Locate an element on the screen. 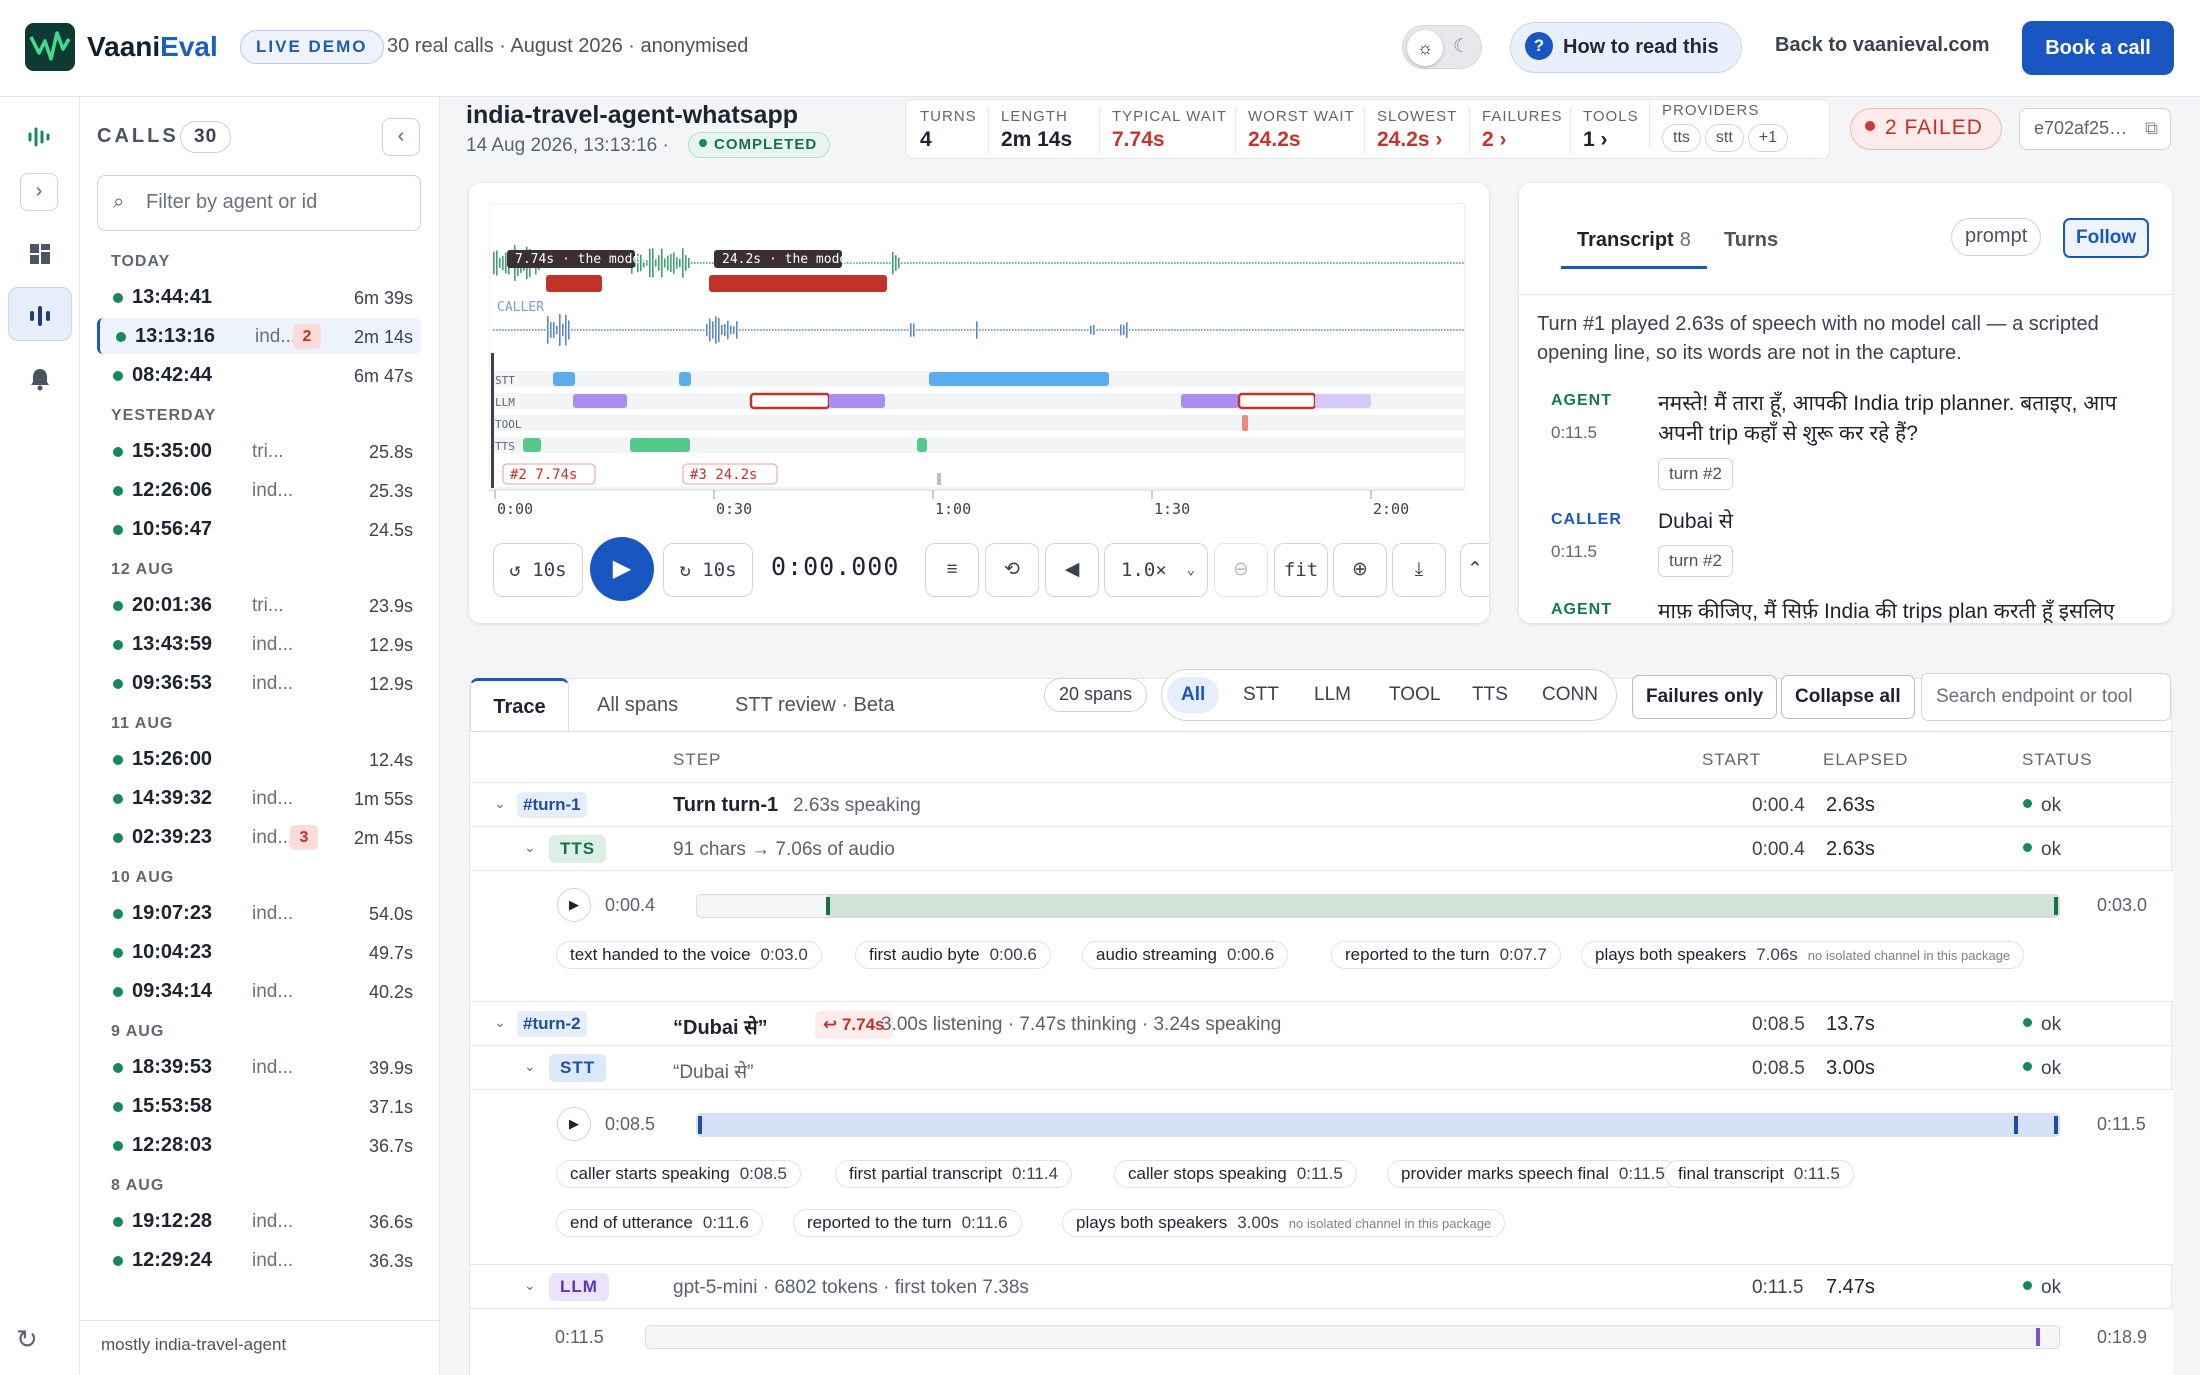 The height and width of the screenshot is (1375, 2200). filter-conn: CONN is located at coordinates (1570, 695).